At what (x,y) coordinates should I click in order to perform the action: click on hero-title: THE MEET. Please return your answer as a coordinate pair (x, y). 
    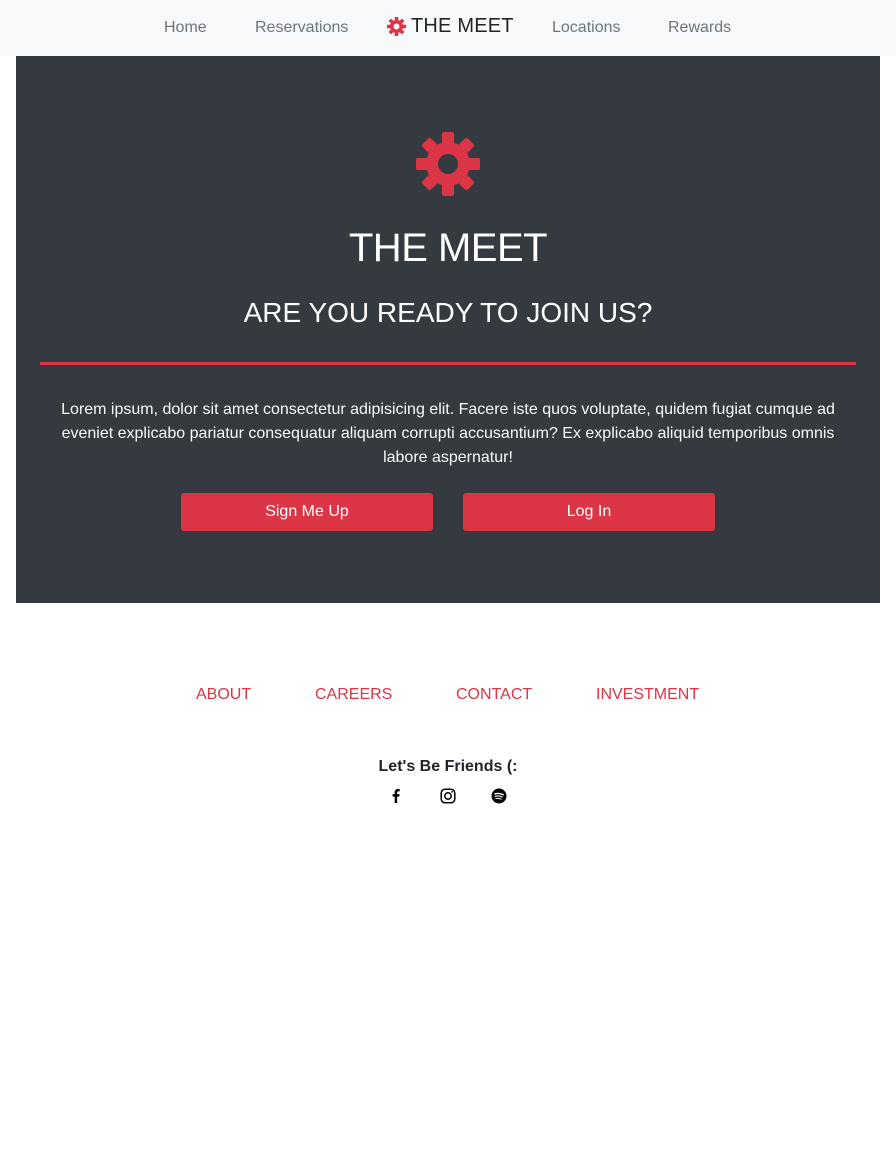
    Looking at the image, I should click on (448, 248).